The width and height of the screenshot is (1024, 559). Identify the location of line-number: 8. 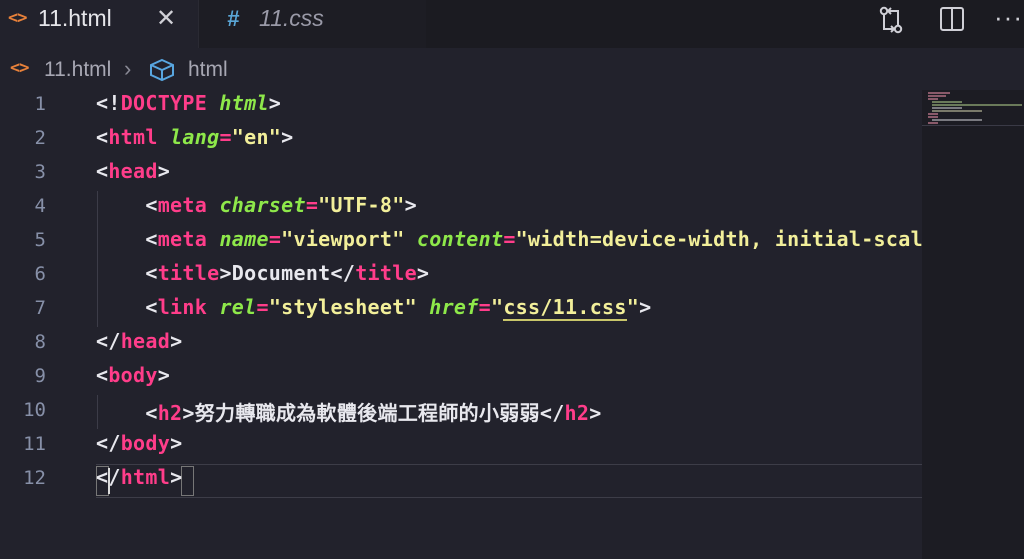
(40, 342).